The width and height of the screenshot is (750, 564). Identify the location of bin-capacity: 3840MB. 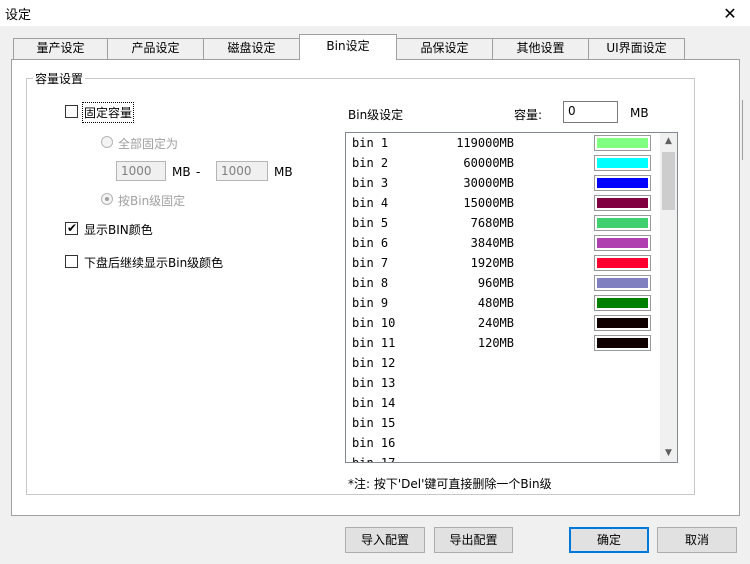
(492, 243).